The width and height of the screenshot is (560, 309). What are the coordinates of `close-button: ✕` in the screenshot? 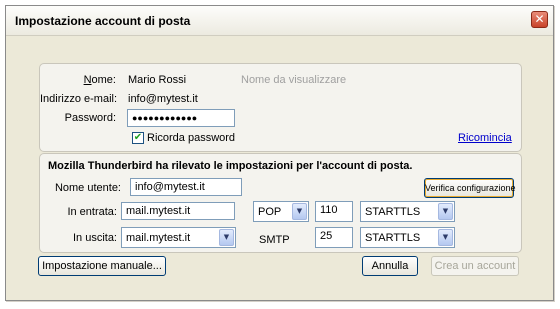 It's located at (539, 19).